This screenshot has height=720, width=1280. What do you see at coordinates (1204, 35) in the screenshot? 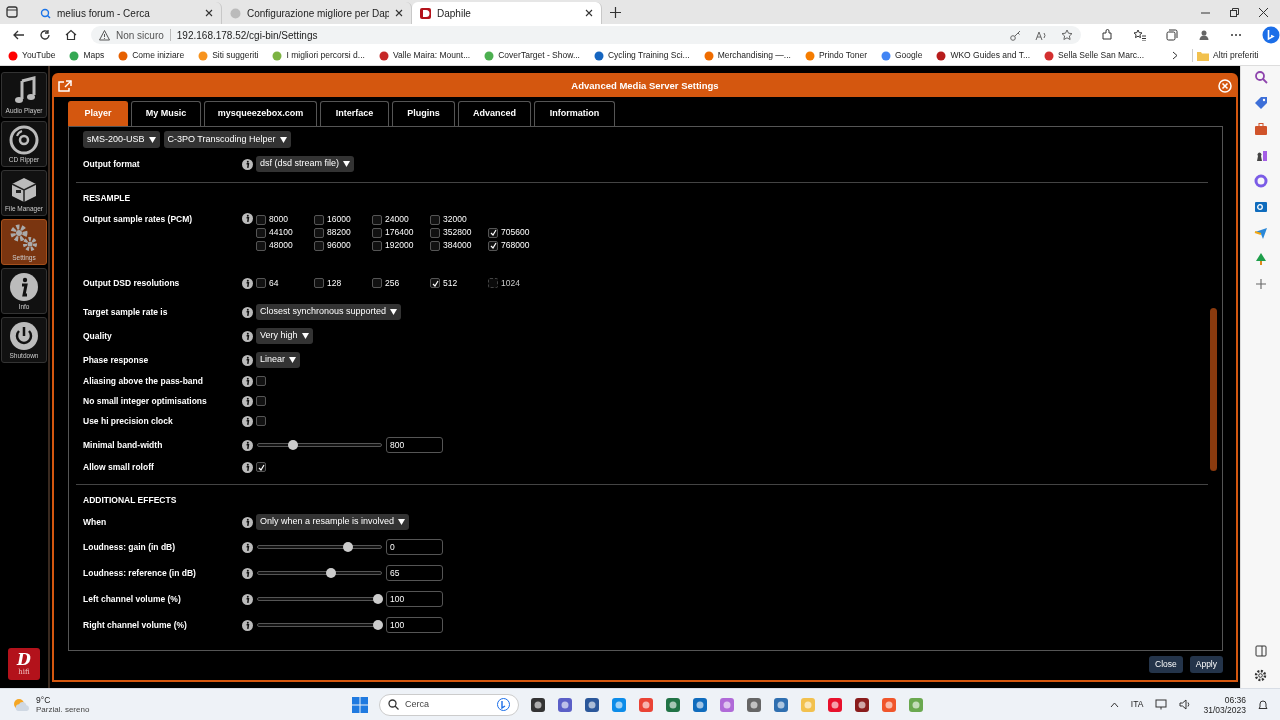
I see `profile-icon` at bounding box center [1204, 35].